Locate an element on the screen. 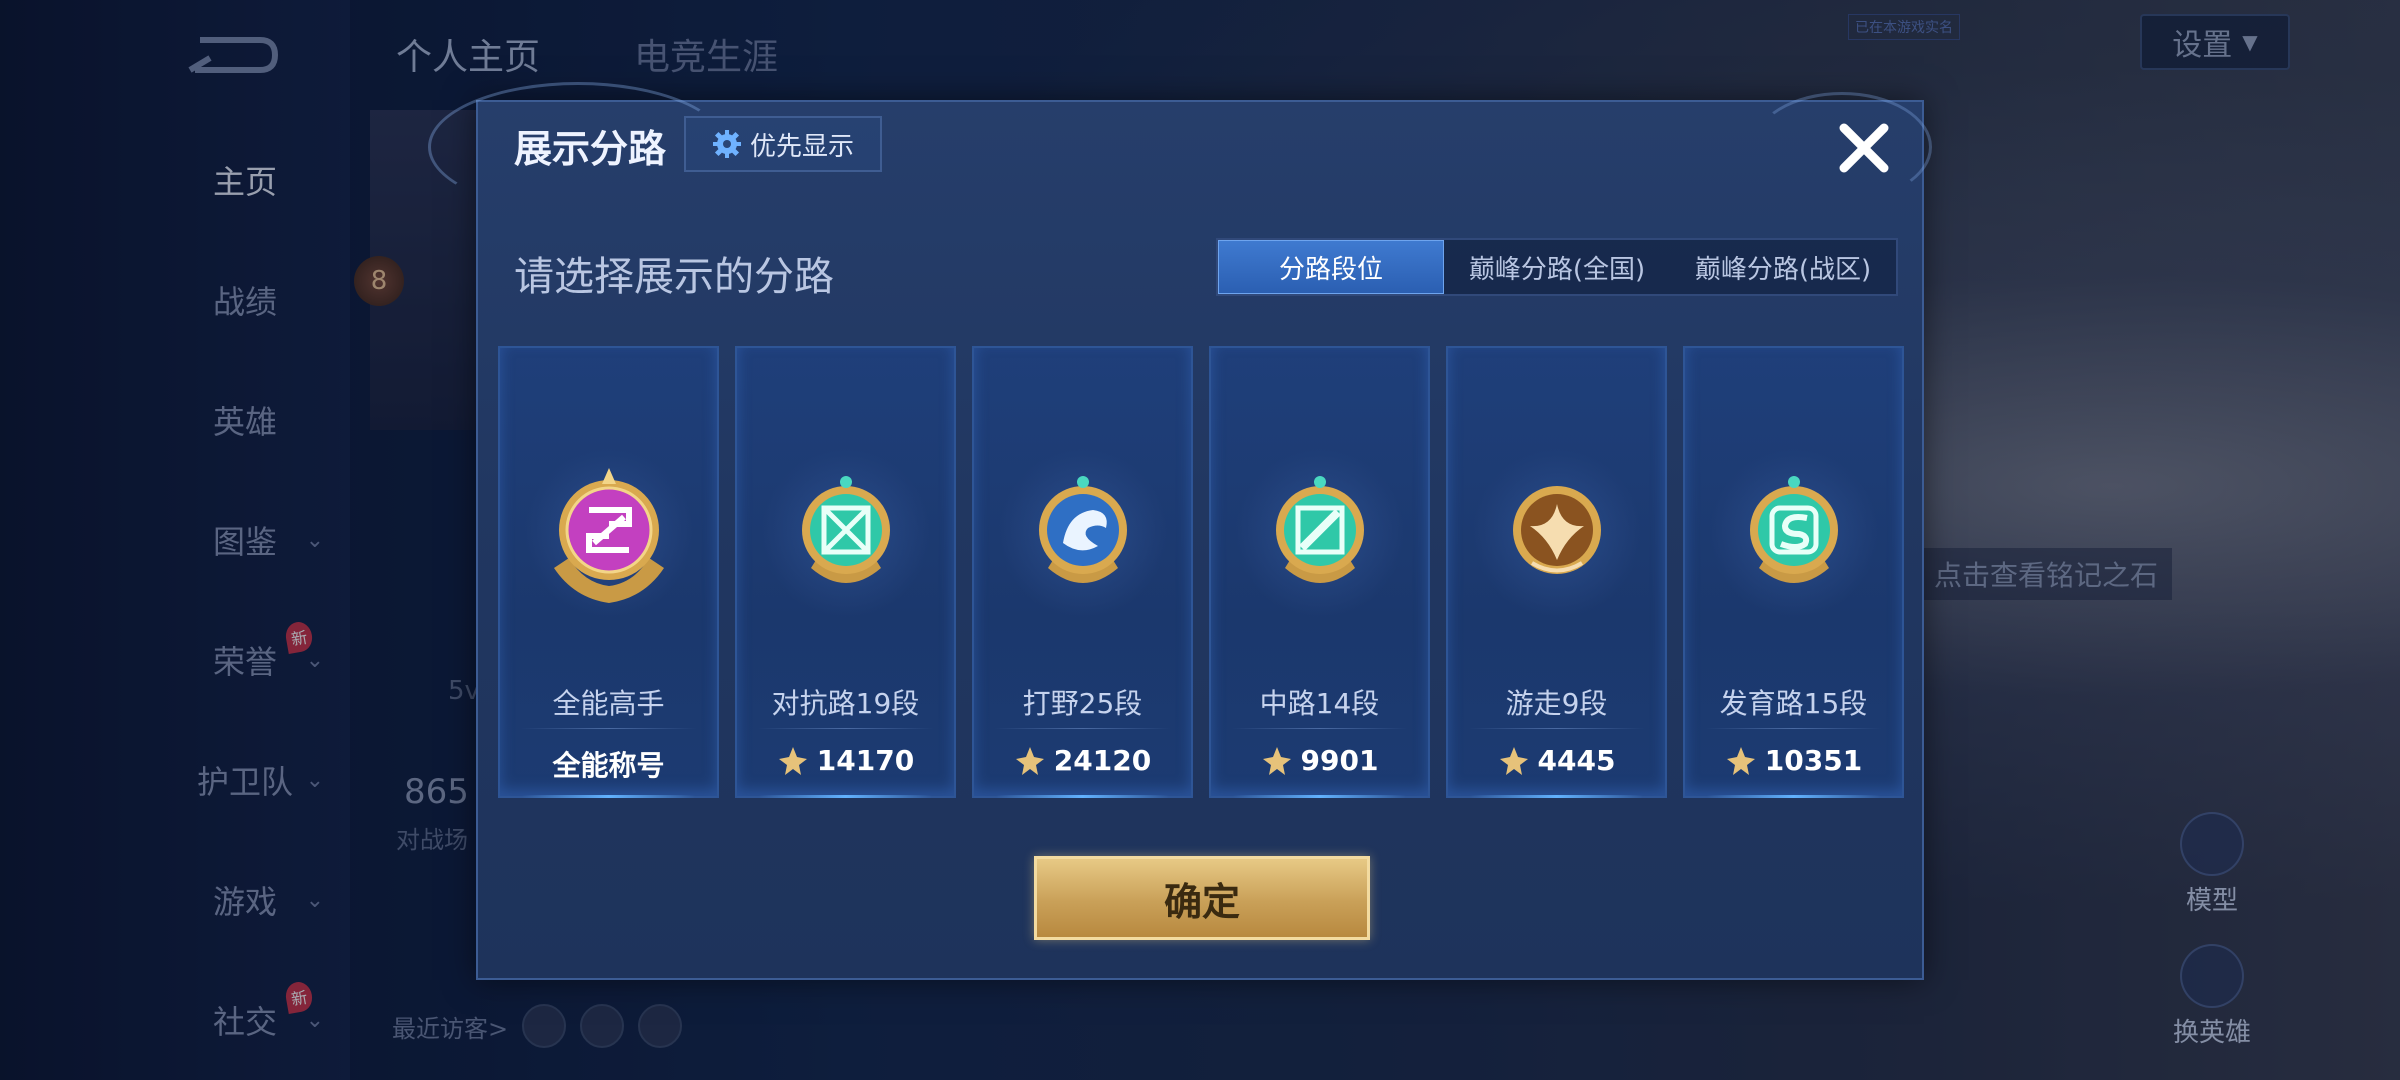  lane-value: 24120 is located at coordinates (1082, 760).